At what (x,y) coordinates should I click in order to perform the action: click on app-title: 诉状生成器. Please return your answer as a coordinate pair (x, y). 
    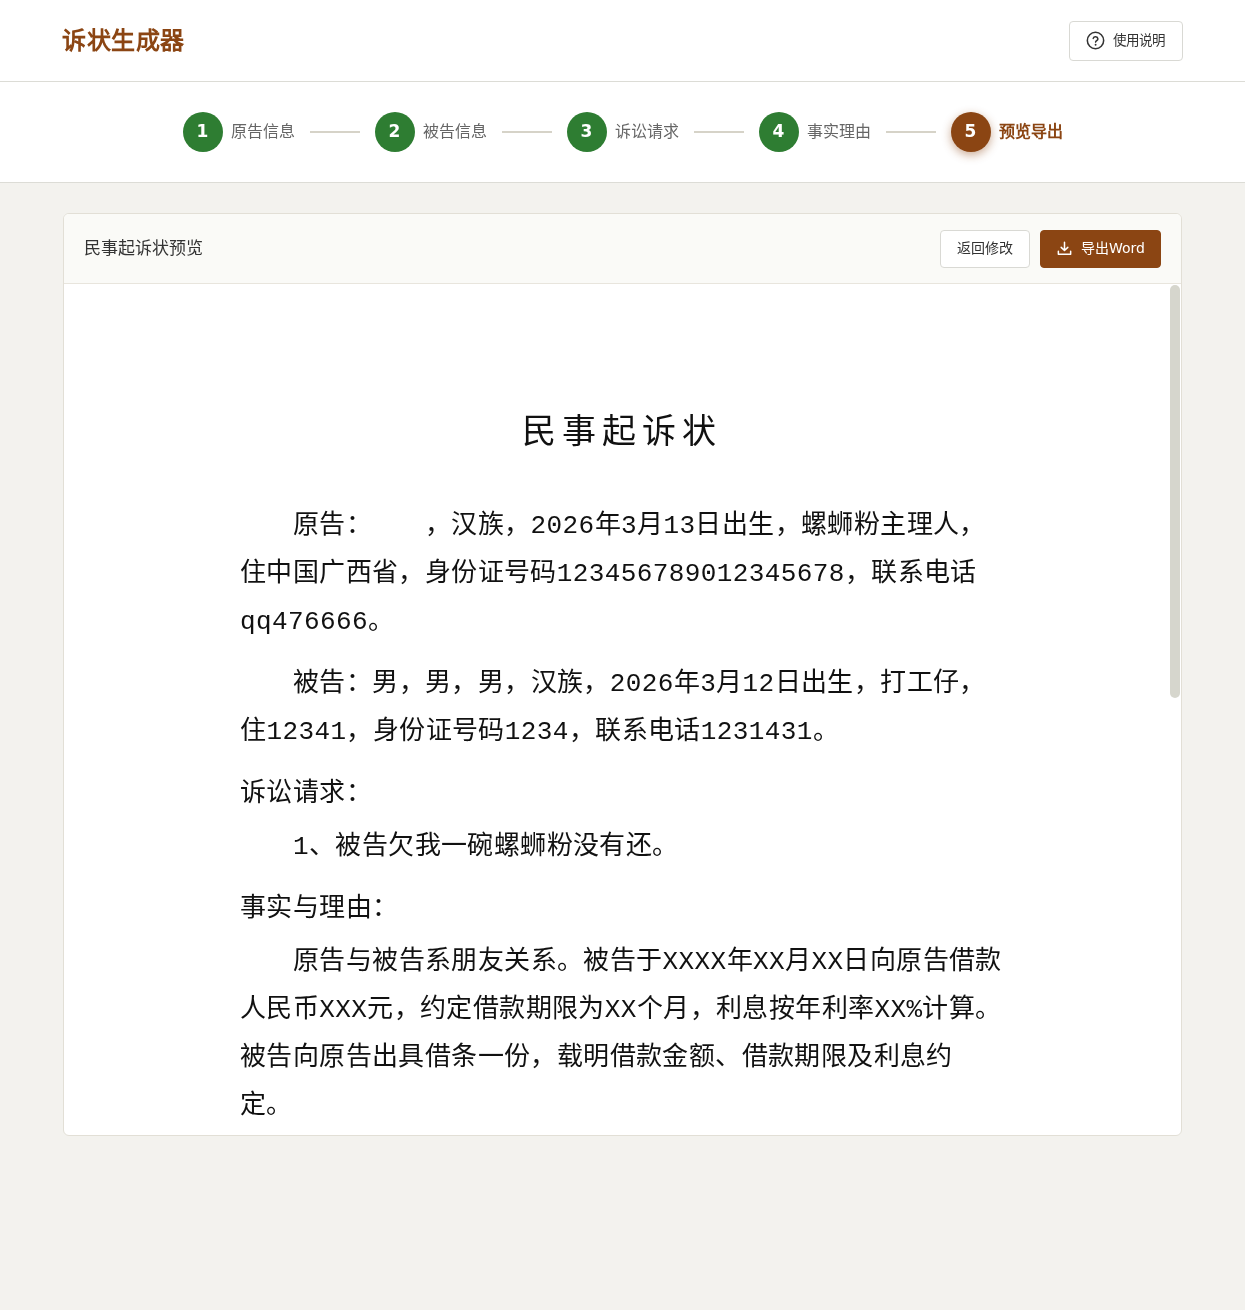
    Looking at the image, I should click on (123, 41).